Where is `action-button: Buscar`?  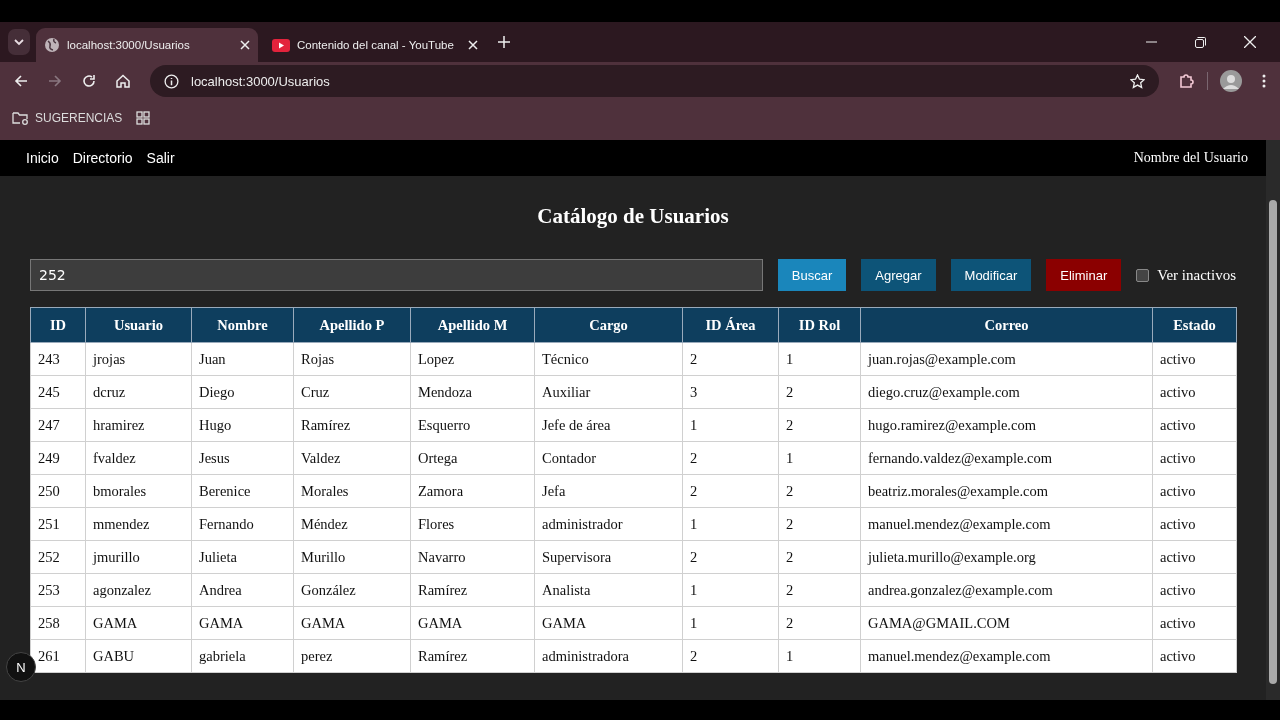 action-button: Buscar is located at coordinates (812, 275).